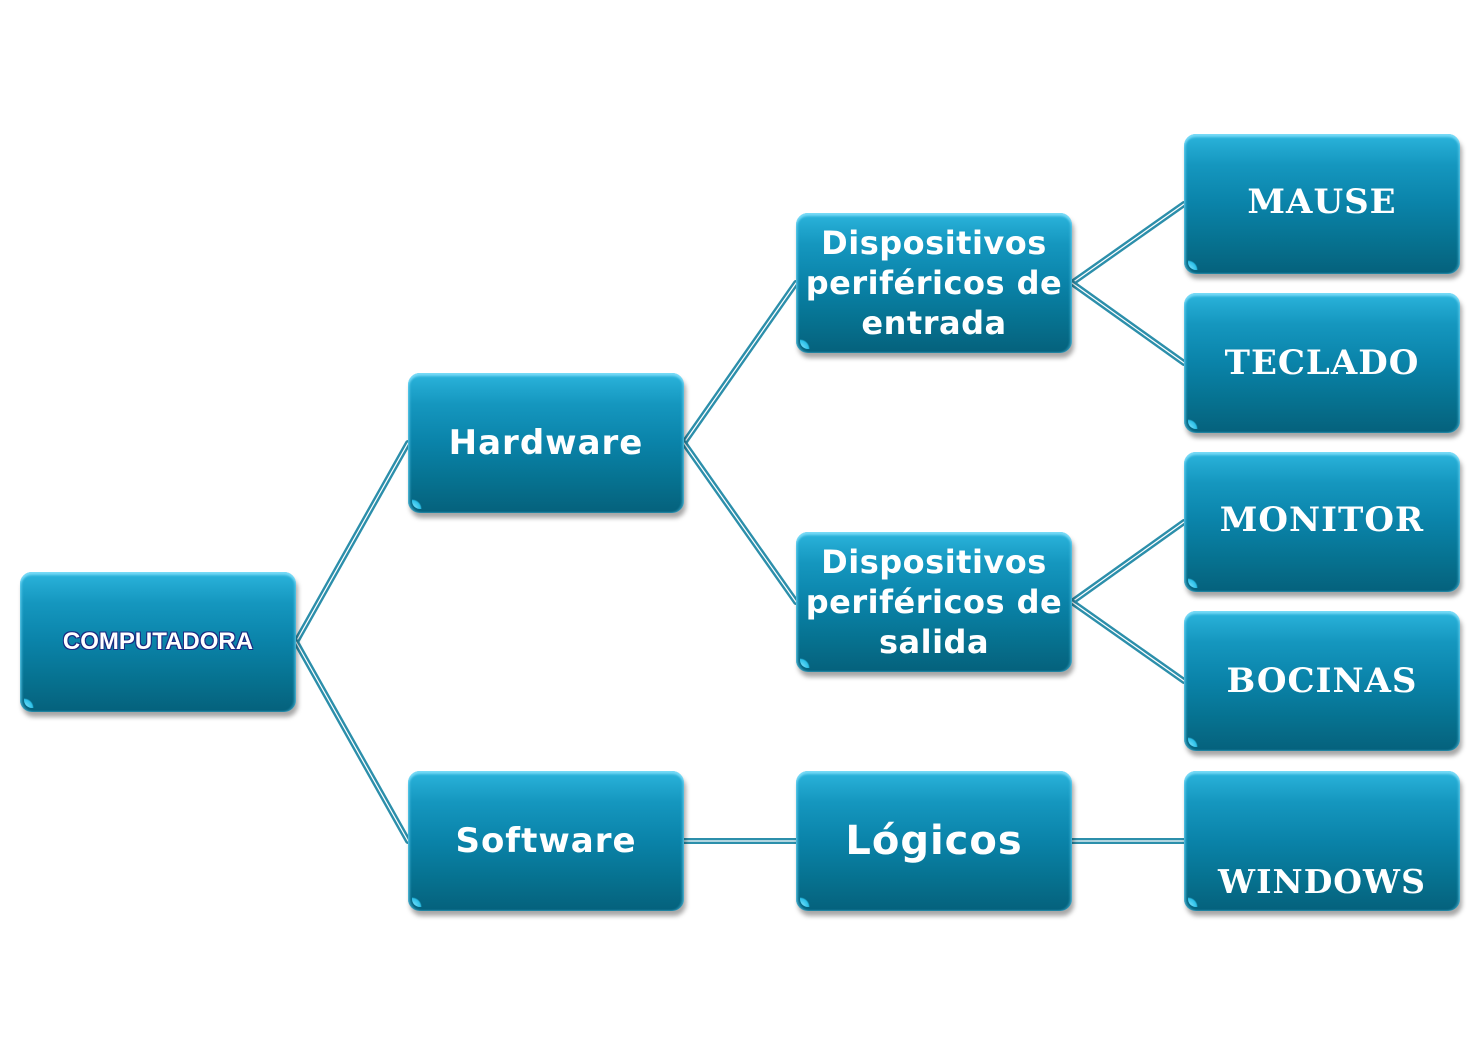 The image size is (1473, 1045). I want to click on node-logicos: Lógicos, so click(934, 841).